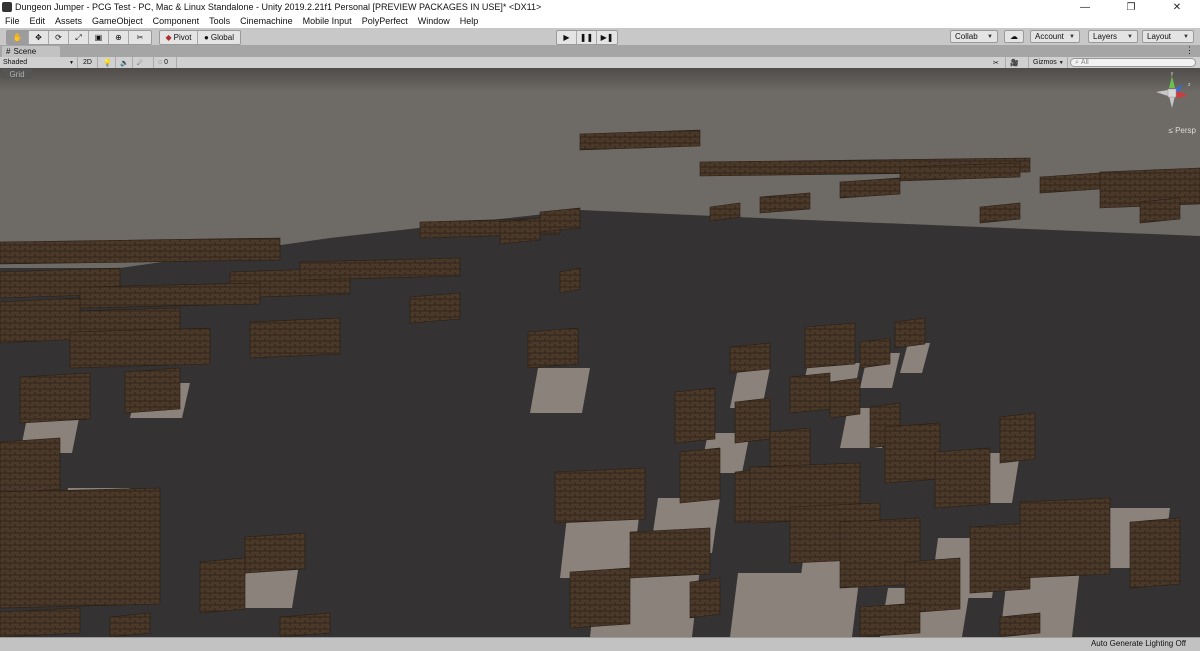  I want to click on hidden-objects-toggle: ◌ 0, so click(166, 62).